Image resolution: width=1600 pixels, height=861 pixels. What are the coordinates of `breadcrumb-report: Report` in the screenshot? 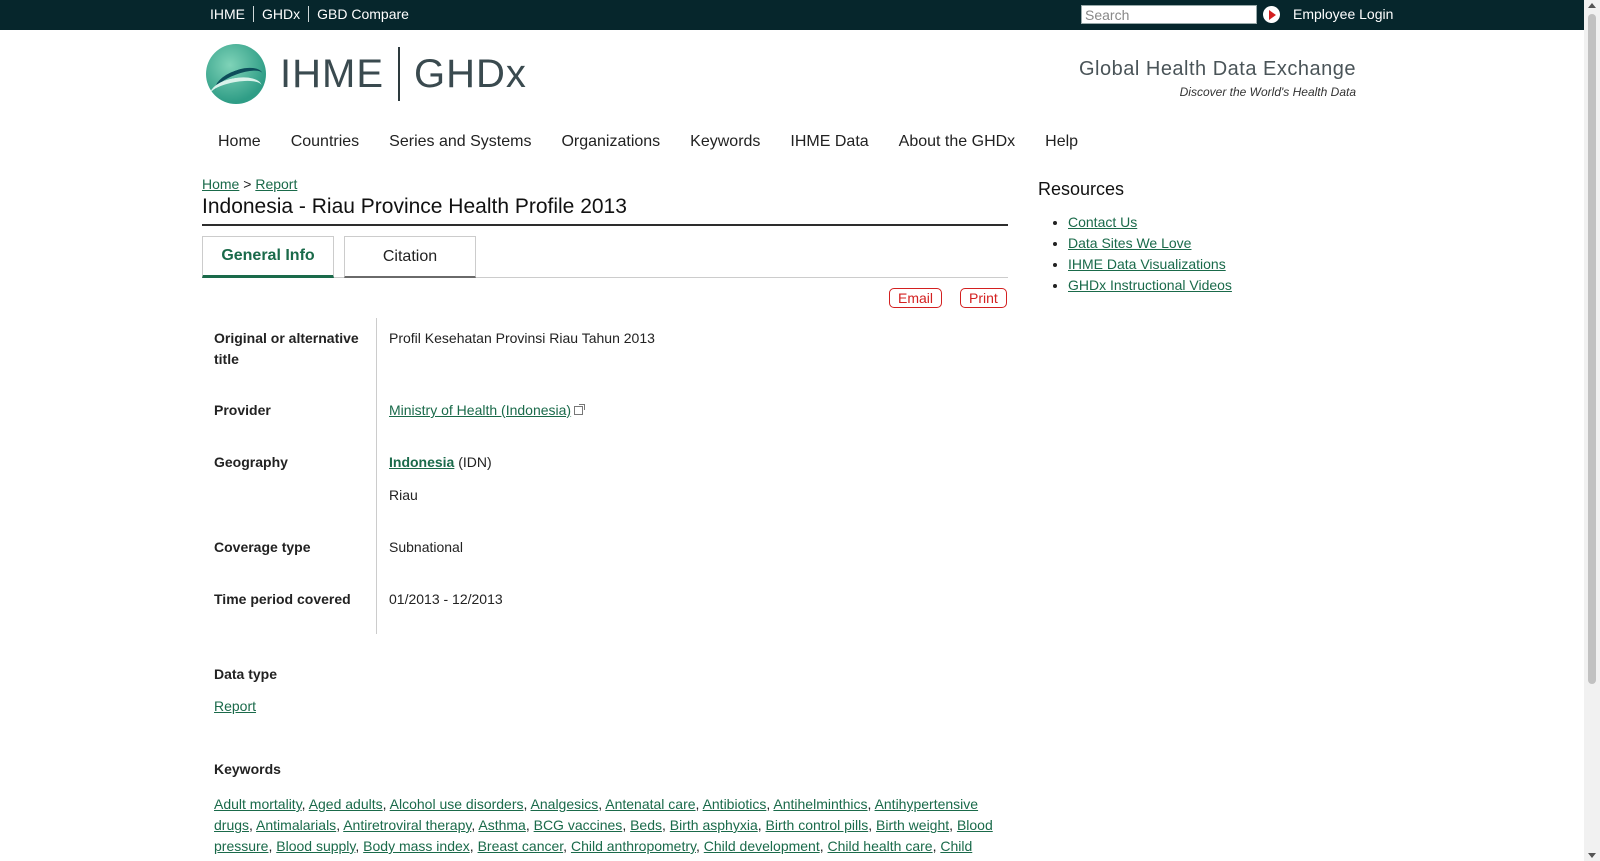 It's located at (276, 184).